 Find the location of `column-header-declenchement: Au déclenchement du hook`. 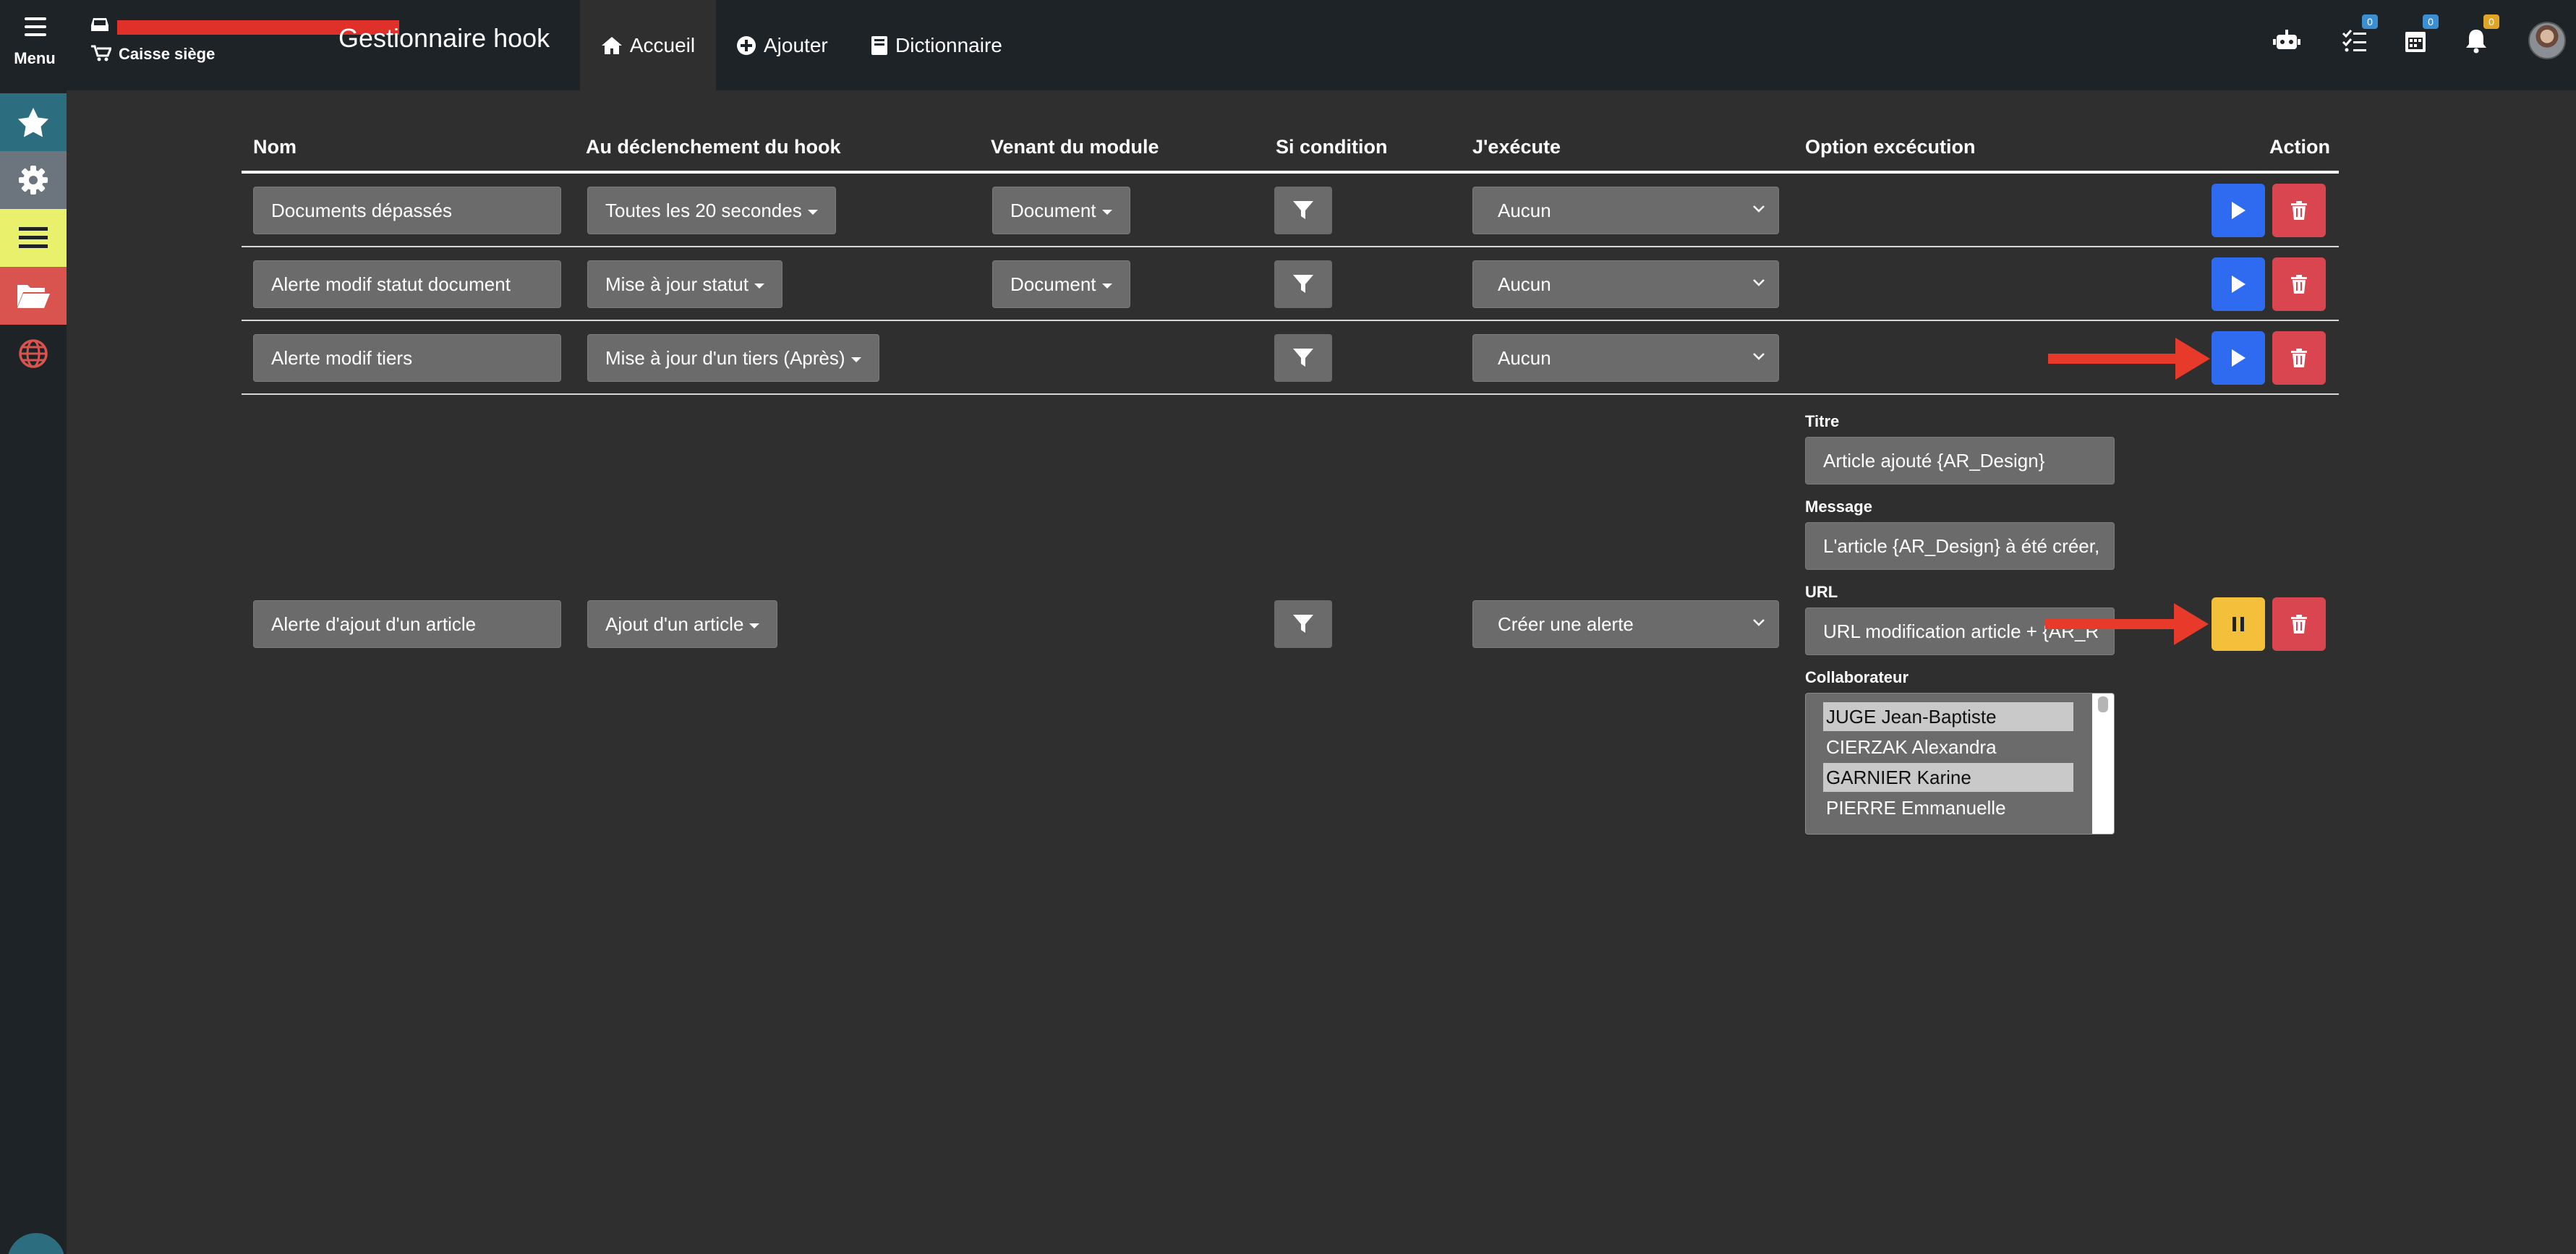

column-header-declenchement: Au déclenchement du hook is located at coordinates (713, 147).